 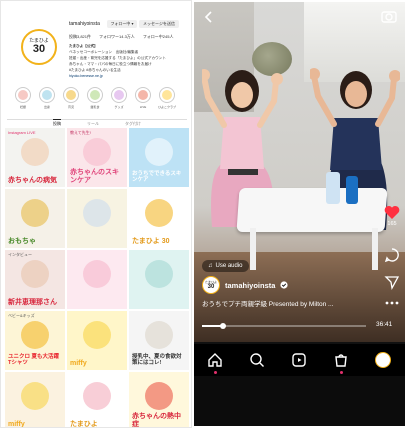 What do you see at coordinates (229, 266) in the screenshot?
I see `use-audio-label: Use audio` at bounding box center [229, 266].